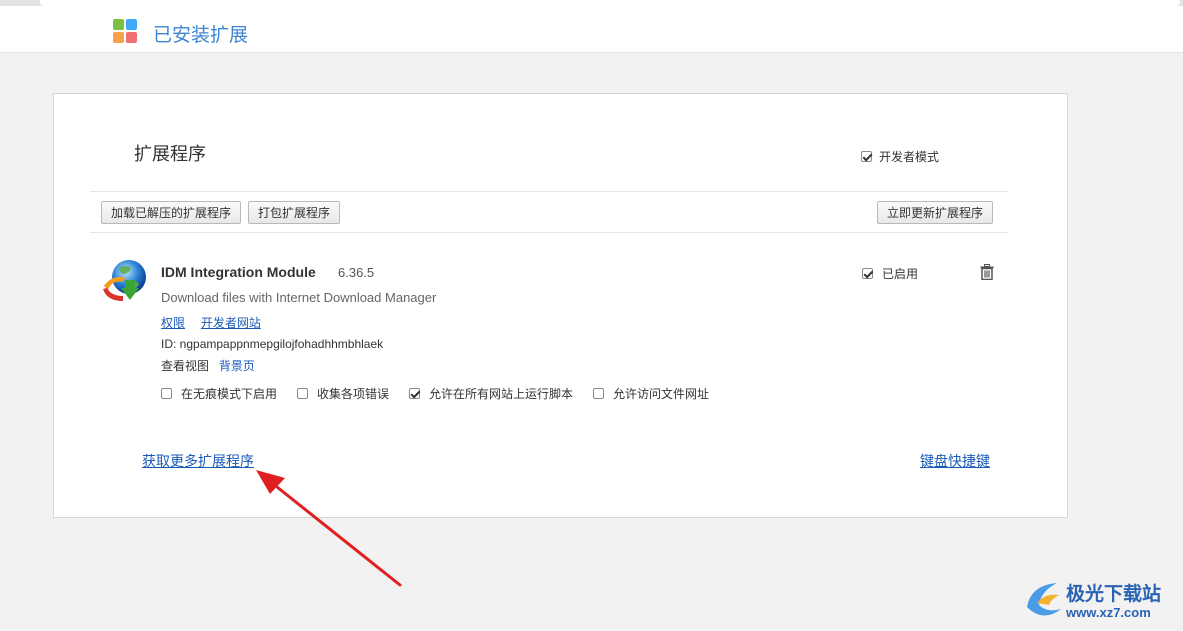  Describe the element at coordinates (272, 344) in the screenshot. I see `extension-id: ID: ngpampappnmepgilojfohadhhmbhlaek` at that location.